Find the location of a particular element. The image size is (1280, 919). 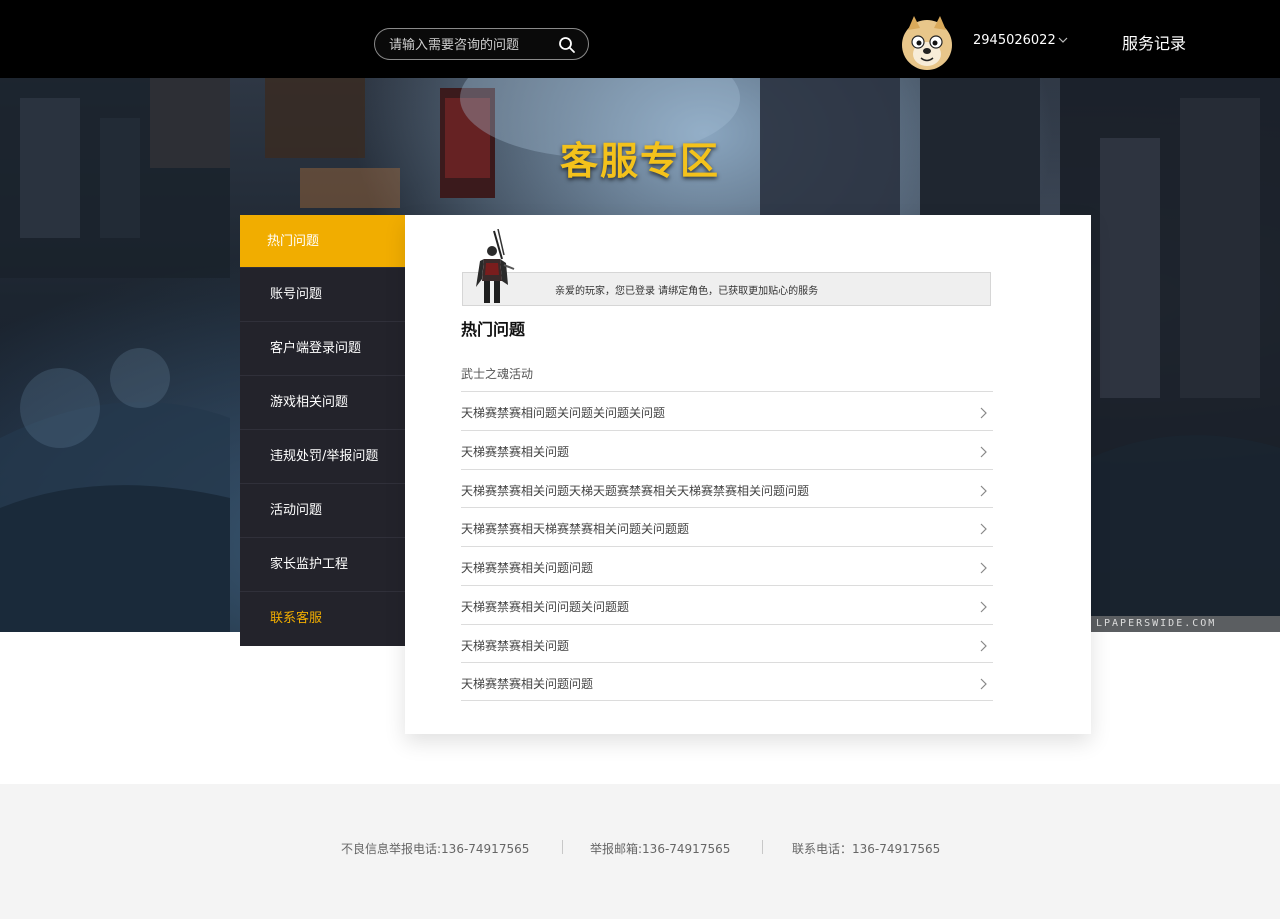

question-row: 天梯赛禁赛相关问问题关问题题 is located at coordinates (727, 604).